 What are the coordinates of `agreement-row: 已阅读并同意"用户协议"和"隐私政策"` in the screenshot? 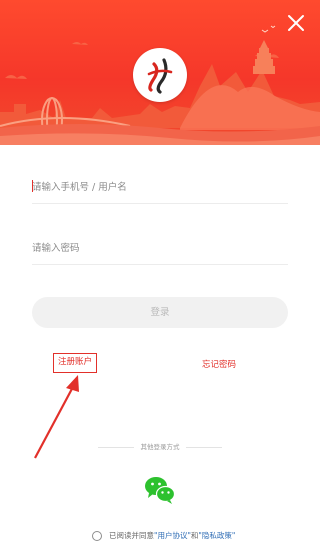 It's located at (163, 537).